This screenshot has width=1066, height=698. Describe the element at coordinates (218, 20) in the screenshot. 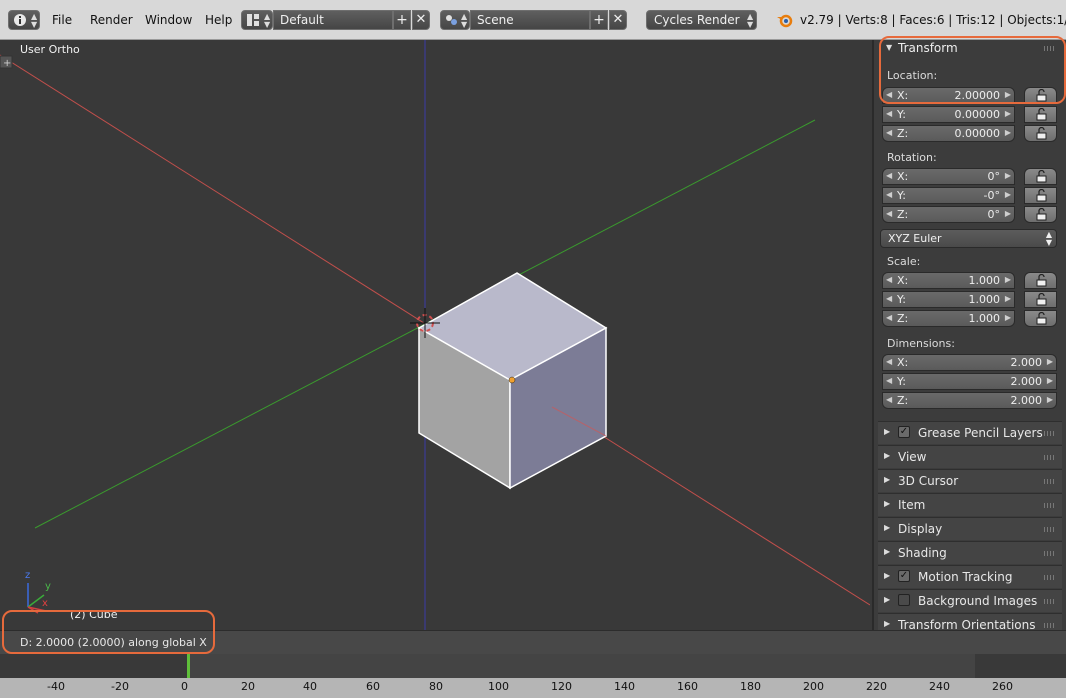

I see `menu-help: Help` at that location.